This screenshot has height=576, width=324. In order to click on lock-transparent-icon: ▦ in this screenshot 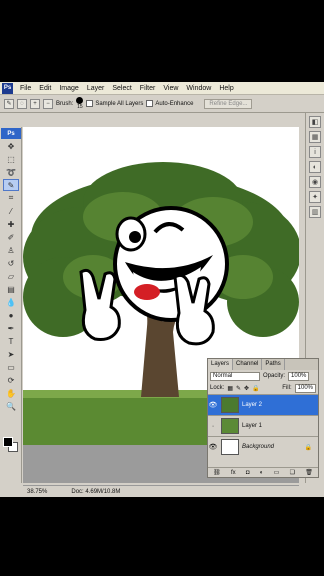, I will do `click(230, 388)`.